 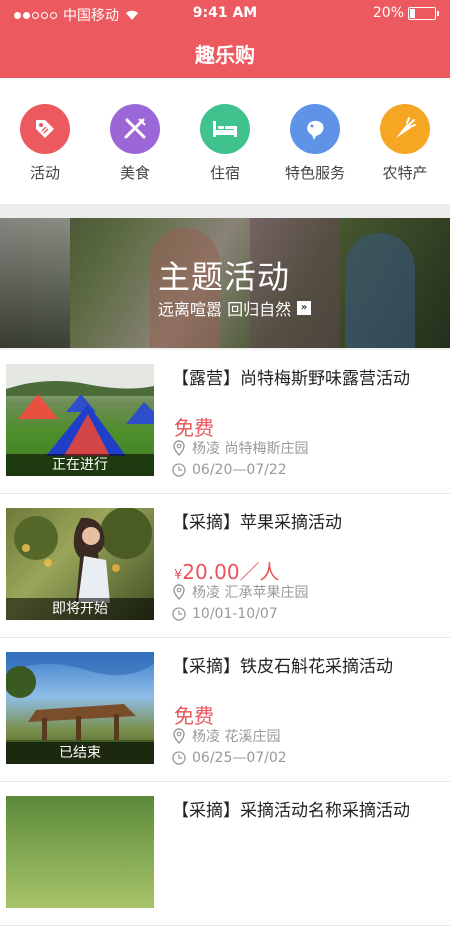 I want to click on banner-subtitle: 远离喧嚣 回归自然 », so click(x=235, y=308).